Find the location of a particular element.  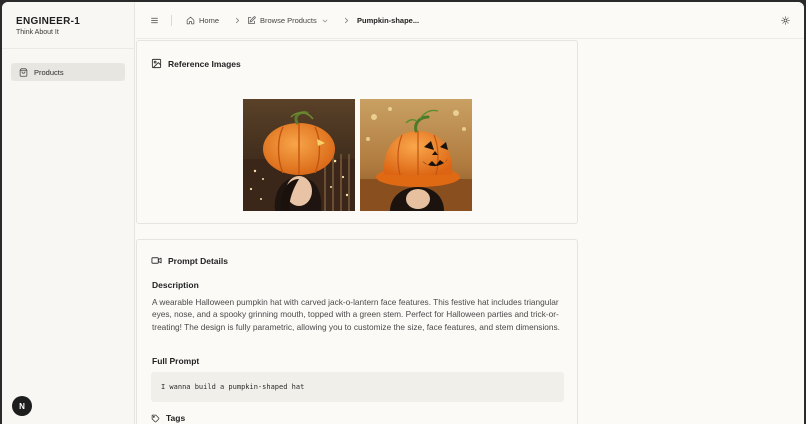

full-prompt-text: I wanna build a pumpkin-shaped hat is located at coordinates (233, 387).